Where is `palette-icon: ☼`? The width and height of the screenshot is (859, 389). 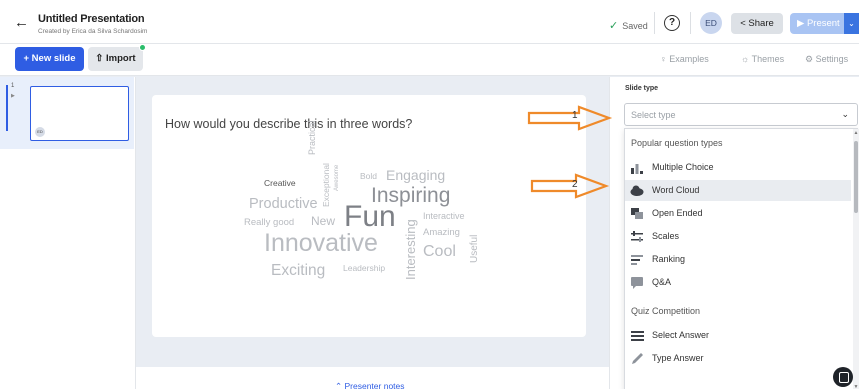
palette-icon: ☼ is located at coordinates (745, 59).